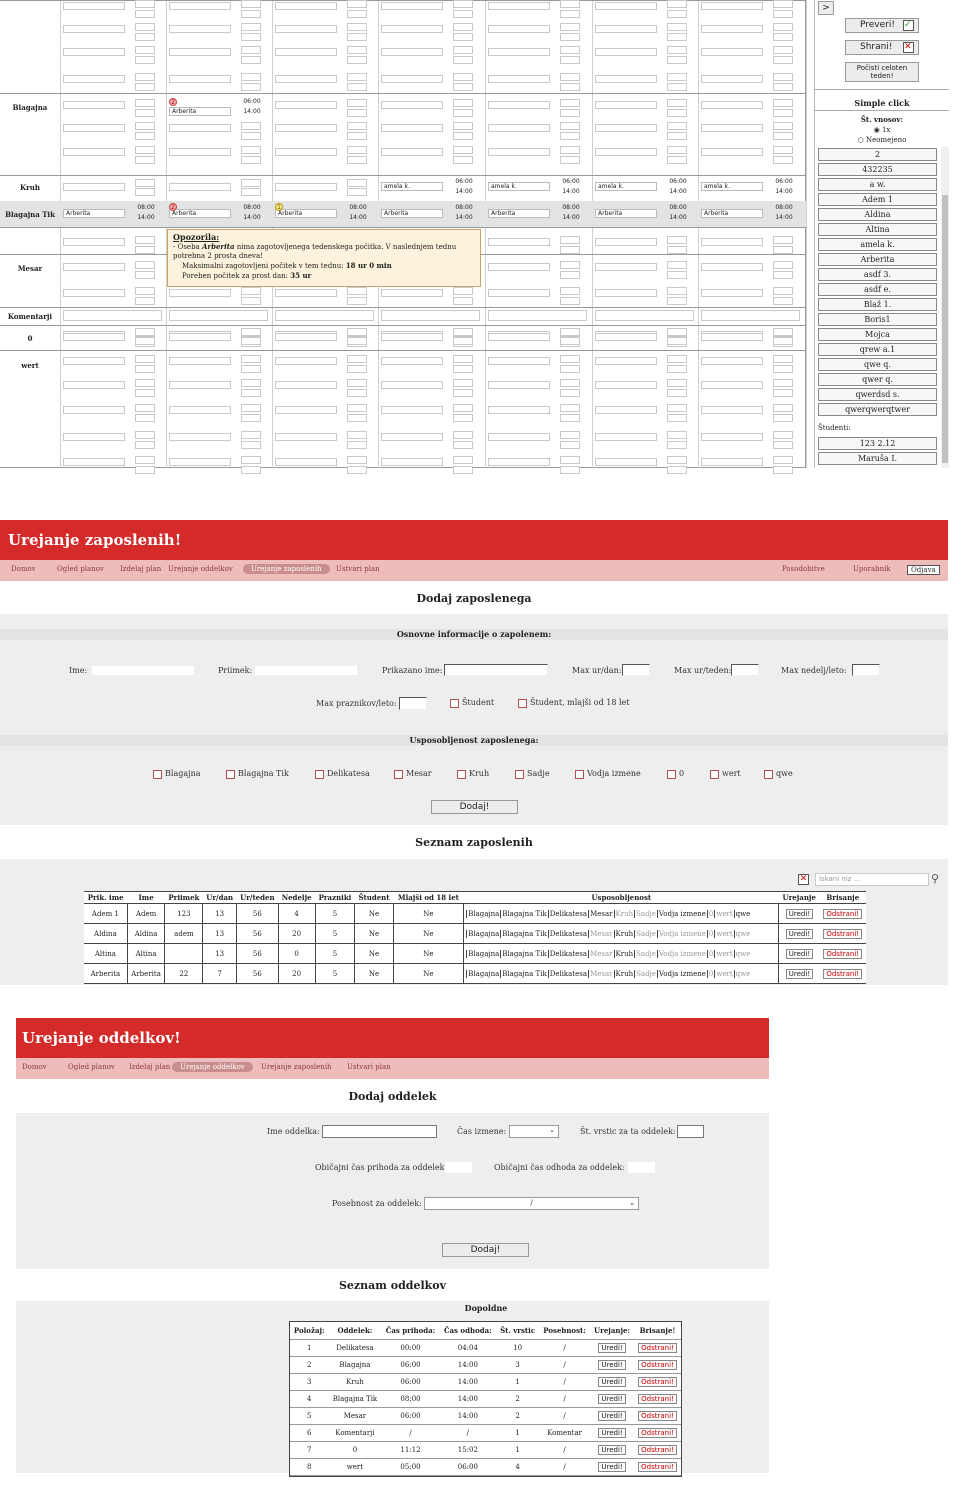 The height and width of the screenshot is (1504, 954). I want to click on shift-start-time: 06:00, so click(571, 182).